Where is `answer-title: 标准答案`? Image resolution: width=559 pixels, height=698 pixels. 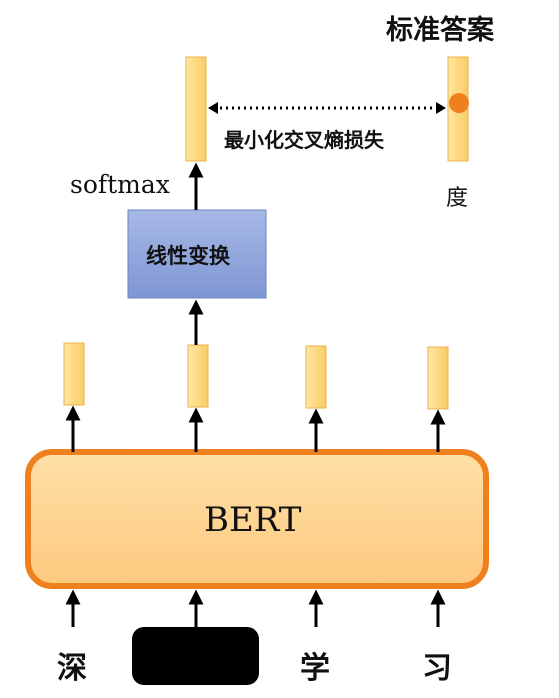
answer-title: 标准答案 is located at coordinates (440, 30).